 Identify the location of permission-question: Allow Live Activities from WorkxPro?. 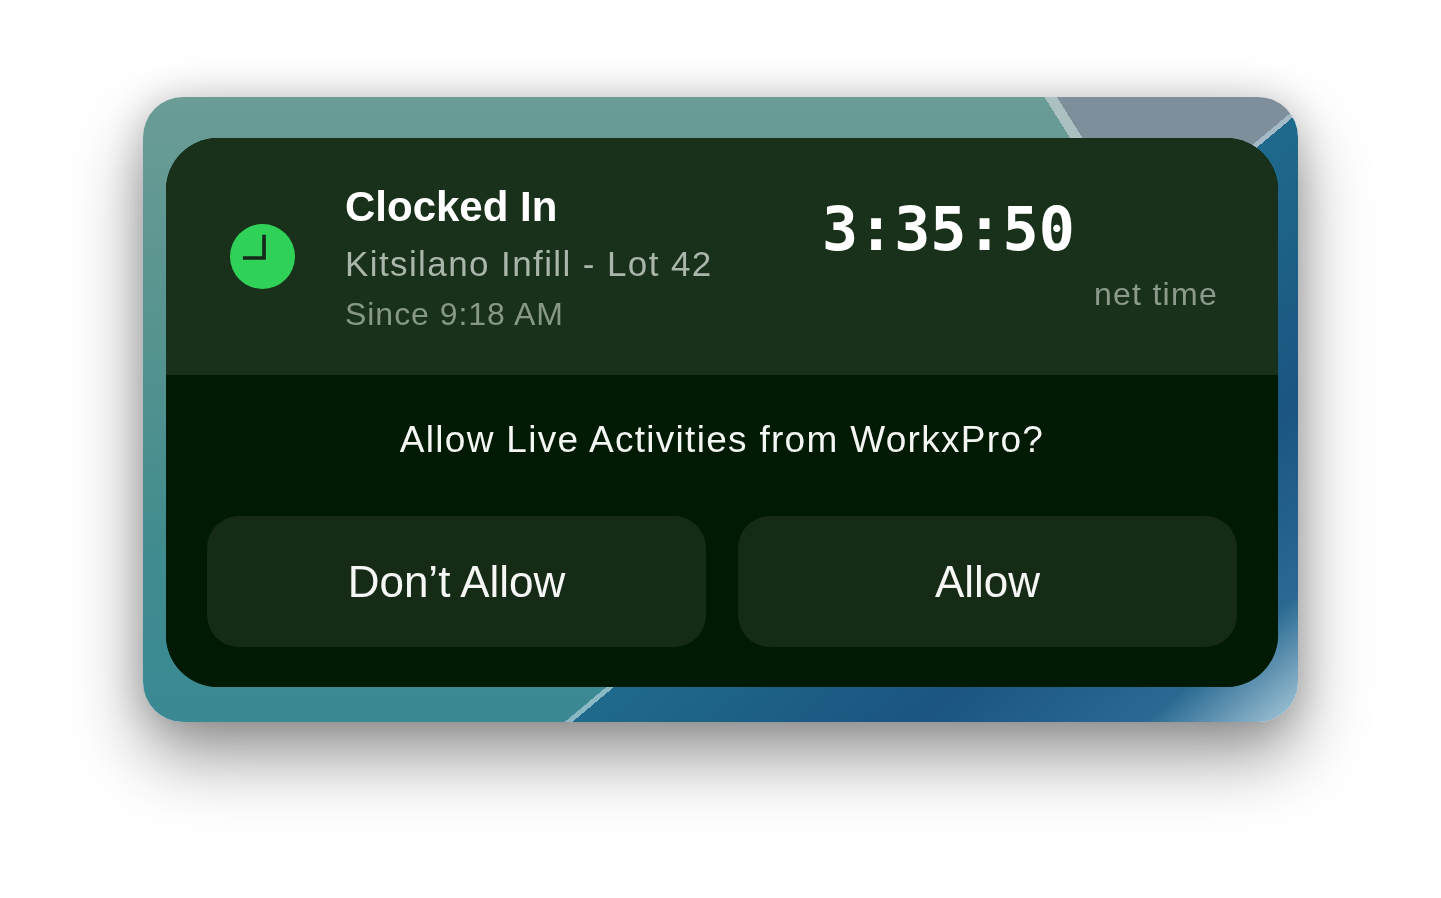
(722, 440).